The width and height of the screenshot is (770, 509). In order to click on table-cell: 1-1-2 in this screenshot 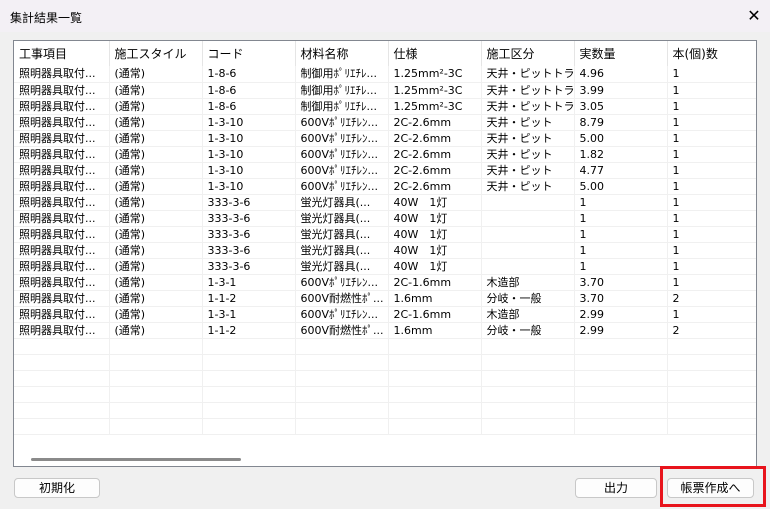, I will do `click(249, 298)`.